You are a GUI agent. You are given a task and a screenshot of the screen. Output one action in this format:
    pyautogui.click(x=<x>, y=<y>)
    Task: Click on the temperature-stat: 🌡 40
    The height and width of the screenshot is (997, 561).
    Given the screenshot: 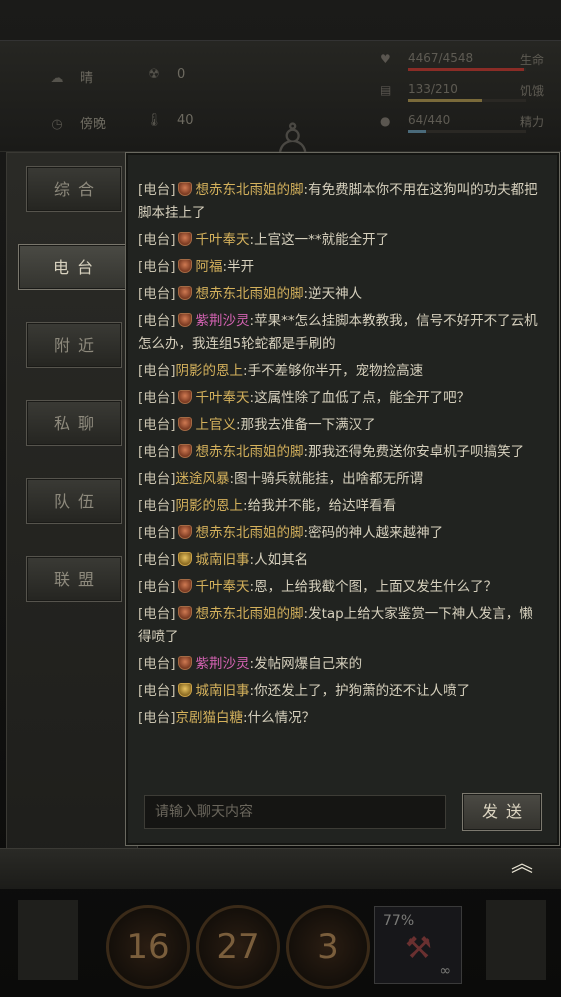 What is the action you would take?
    pyautogui.click(x=169, y=120)
    